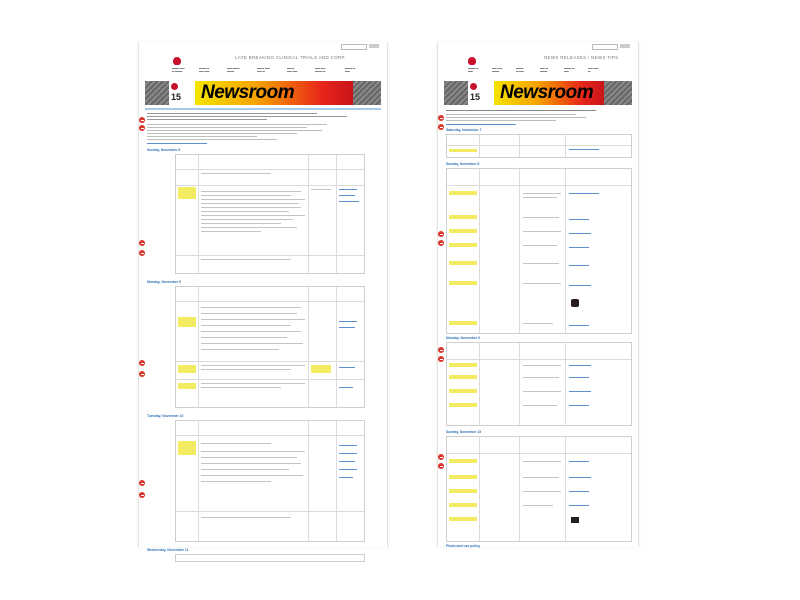 Image resolution: width=800 pixels, height=600 pixels. Describe the element at coordinates (168, 550) in the screenshot. I see `day-heading: Wednesday, November 11` at that location.